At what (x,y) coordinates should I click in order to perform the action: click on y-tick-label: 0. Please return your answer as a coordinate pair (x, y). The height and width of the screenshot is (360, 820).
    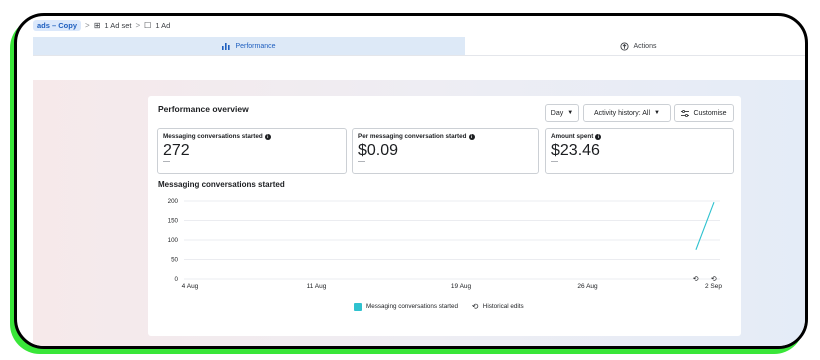
    Looking at the image, I should click on (177, 279).